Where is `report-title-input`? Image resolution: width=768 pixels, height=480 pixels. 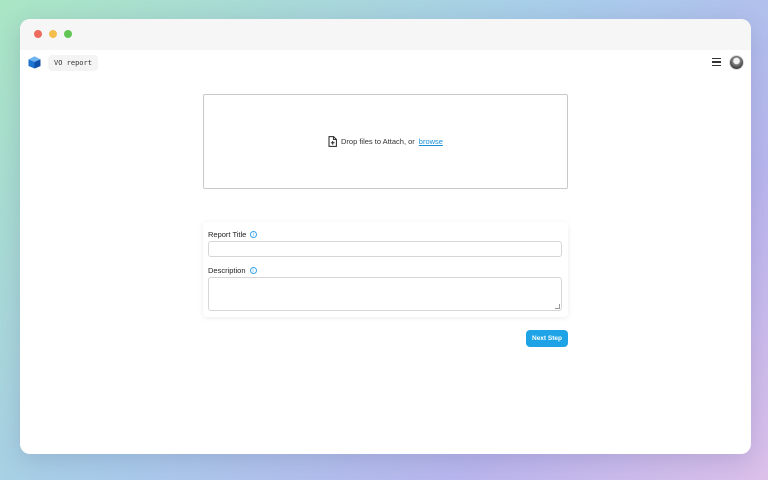
report-title-input is located at coordinates (385, 249).